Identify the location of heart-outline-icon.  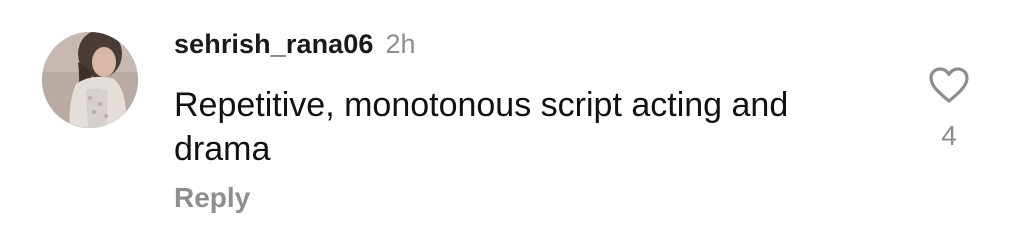
(949, 85).